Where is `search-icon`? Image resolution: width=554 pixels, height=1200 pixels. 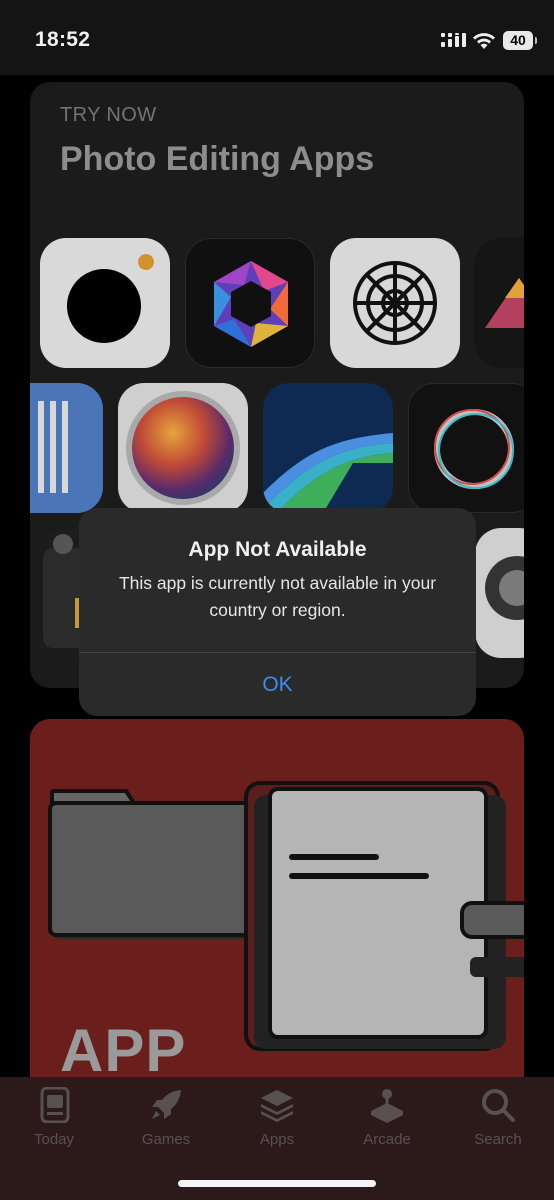 search-icon is located at coordinates (498, 1105).